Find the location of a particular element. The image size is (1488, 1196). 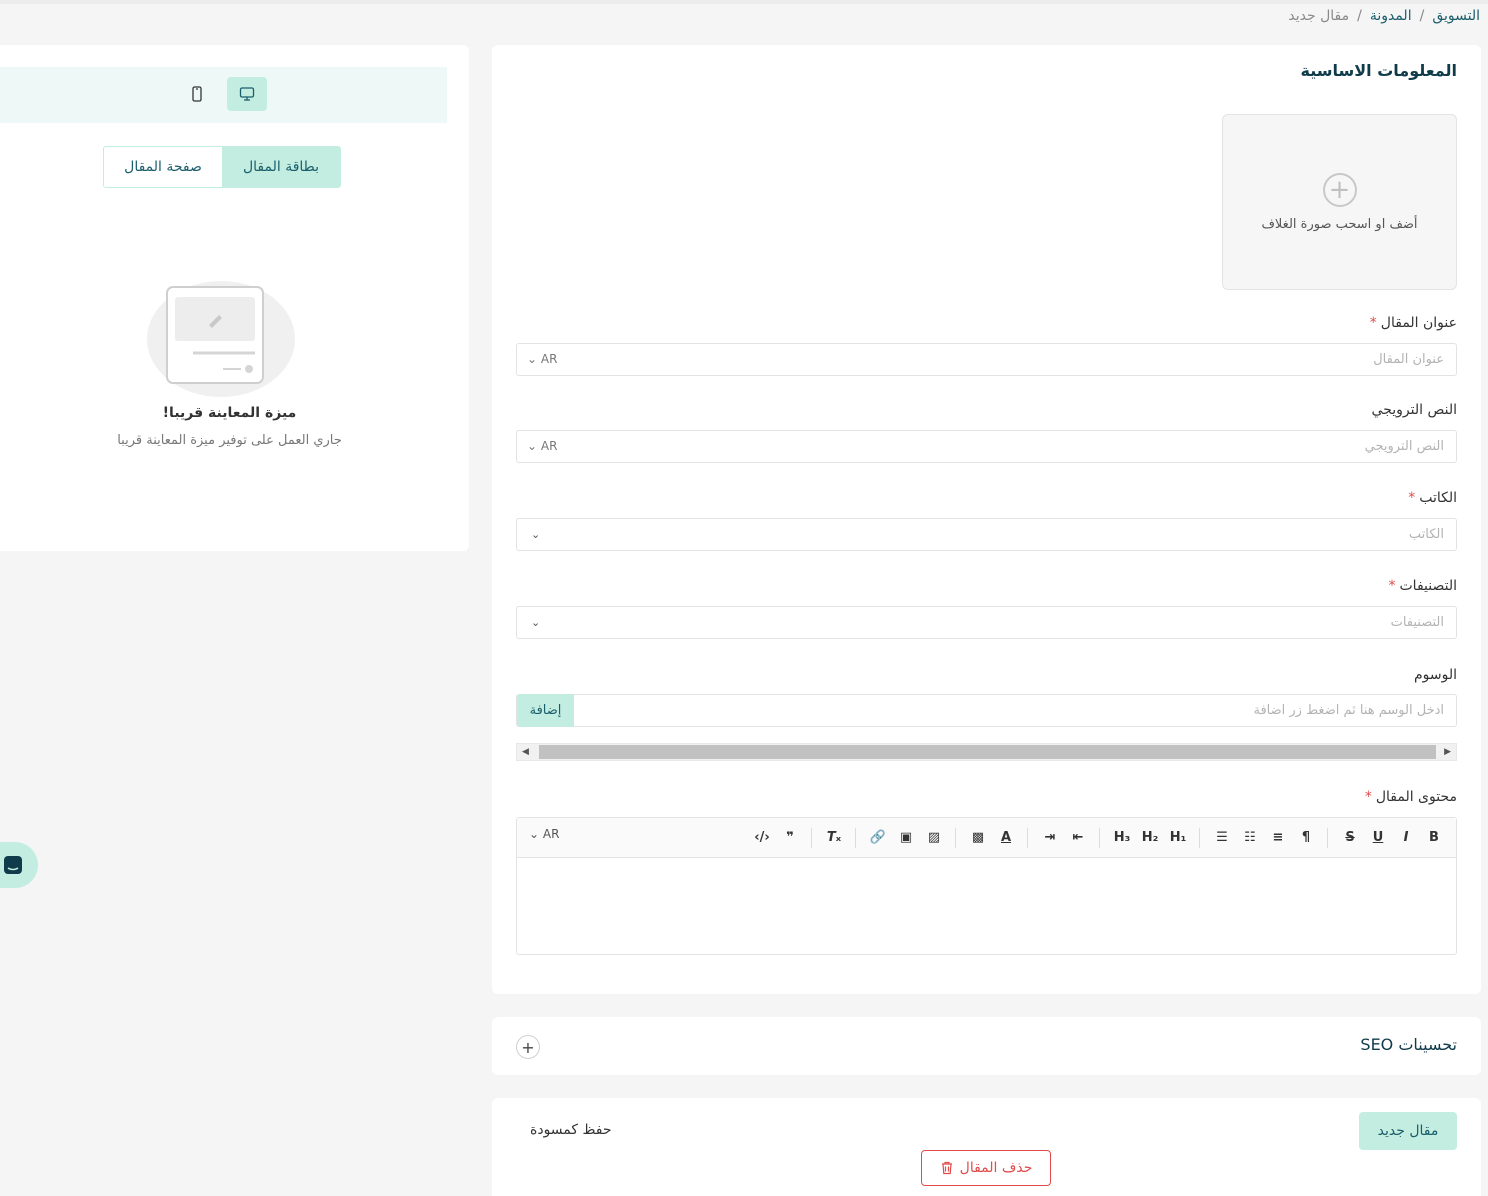

strikethrough-icon: S is located at coordinates (1350, 837).